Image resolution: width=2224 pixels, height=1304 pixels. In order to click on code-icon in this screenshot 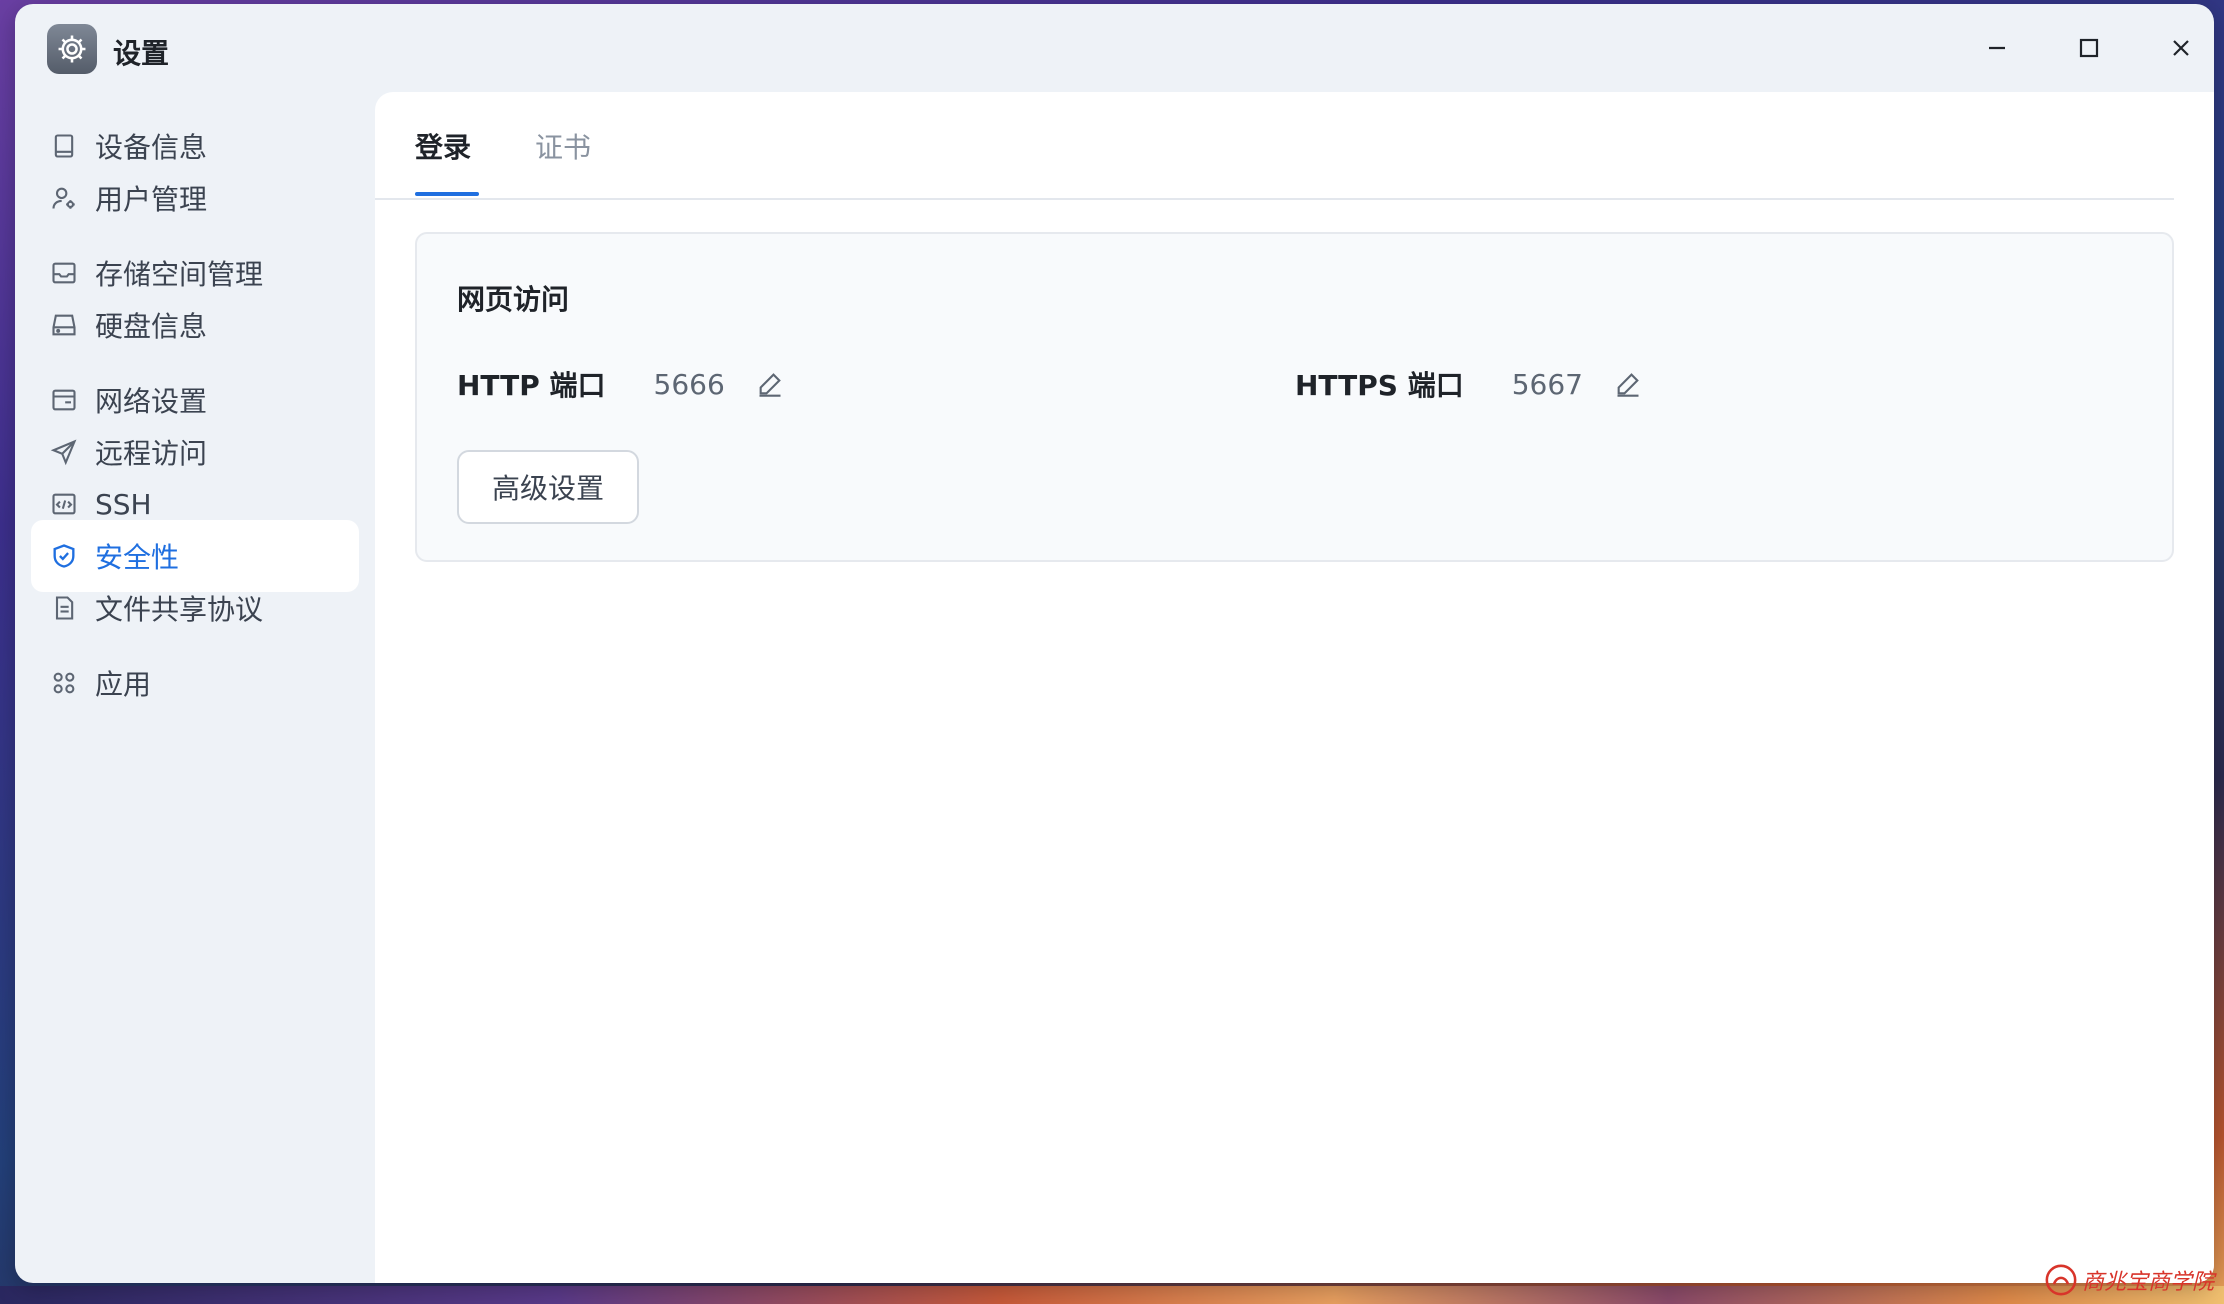, I will do `click(64, 504)`.